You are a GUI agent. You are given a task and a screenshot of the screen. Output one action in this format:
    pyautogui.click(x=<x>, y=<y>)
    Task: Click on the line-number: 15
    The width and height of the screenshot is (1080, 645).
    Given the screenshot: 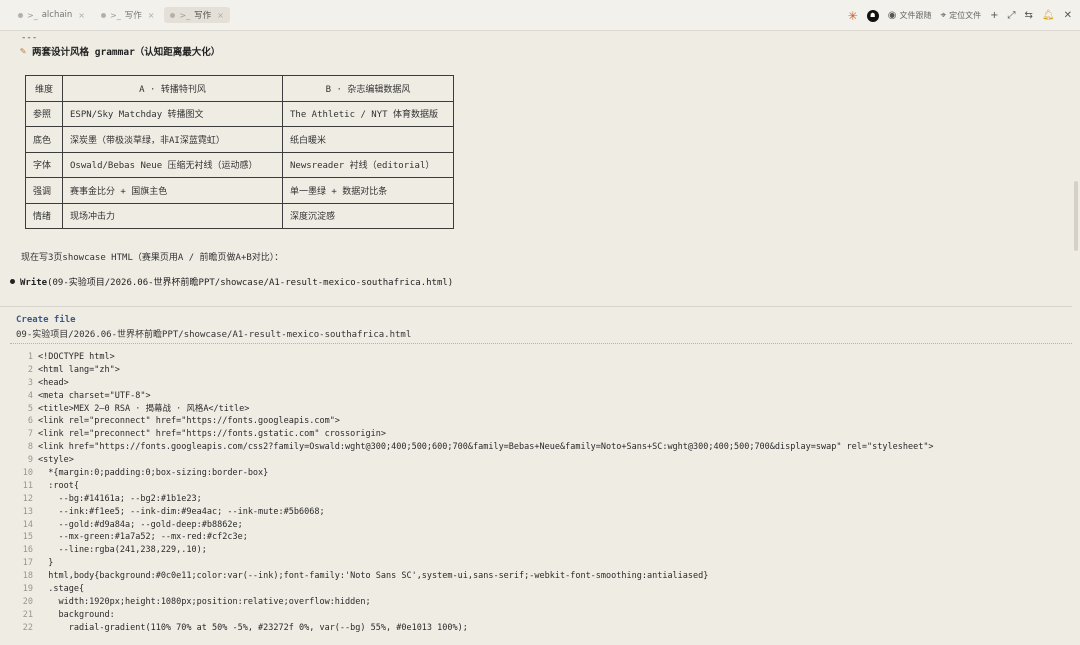 What is the action you would take?
    pyautogui.click(x=27, y=537)
    